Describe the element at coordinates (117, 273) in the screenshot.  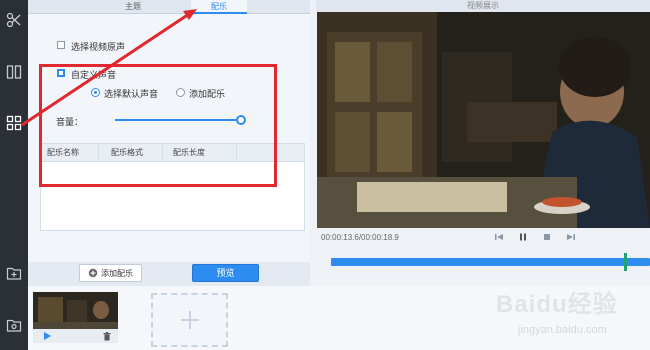
I see `add-music-button-label: 添加配乐` at that location.